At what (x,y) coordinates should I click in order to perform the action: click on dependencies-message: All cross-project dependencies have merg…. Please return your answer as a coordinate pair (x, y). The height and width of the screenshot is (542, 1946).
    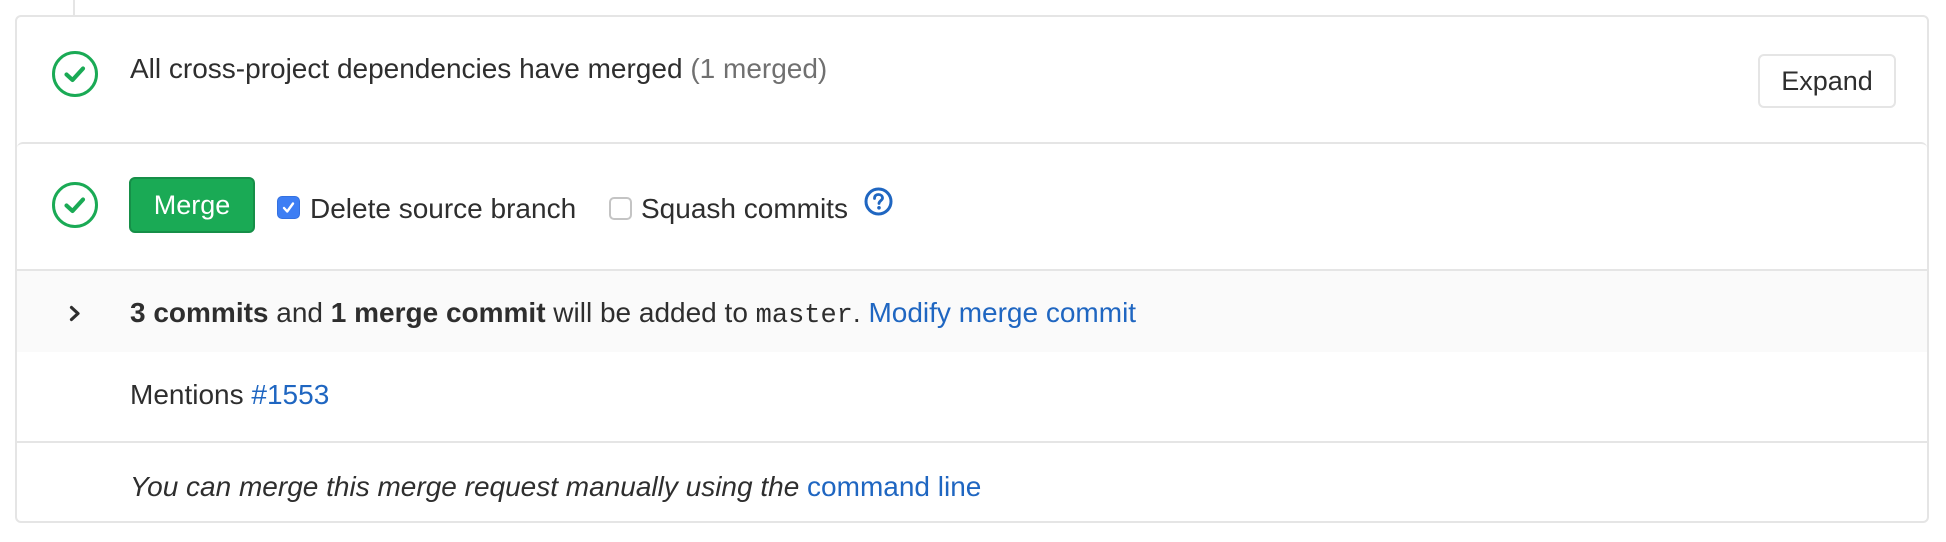
    Looking at the image, I should click on (478, 69).